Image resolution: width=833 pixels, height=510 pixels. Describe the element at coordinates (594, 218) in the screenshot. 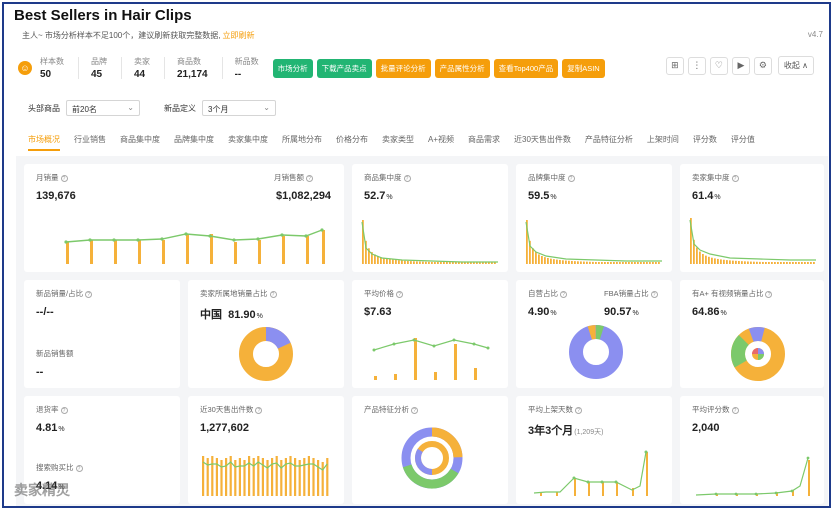

I see `card-brand-conc: 品牌集中度? 59.5%` at that location.